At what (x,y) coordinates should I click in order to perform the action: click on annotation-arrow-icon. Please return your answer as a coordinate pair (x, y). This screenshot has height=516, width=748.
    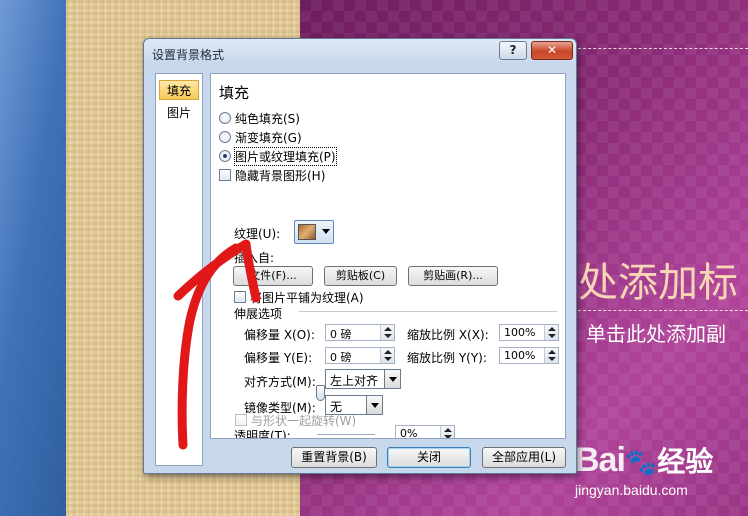
    Looking at the image, I should click on (217, 344).